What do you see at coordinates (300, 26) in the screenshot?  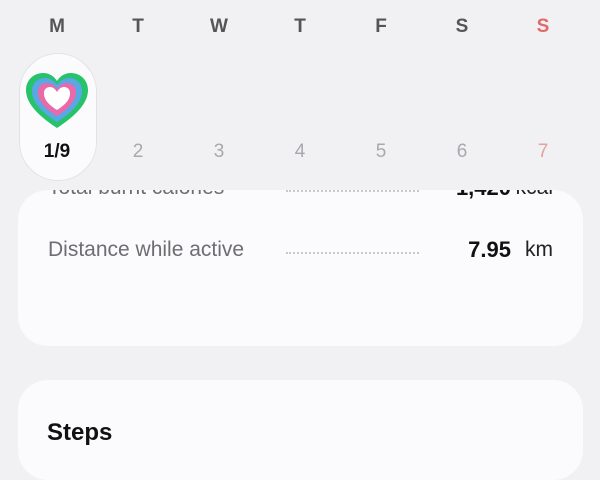 I see `day-name-thu: T` at bounding box center [300, 26].